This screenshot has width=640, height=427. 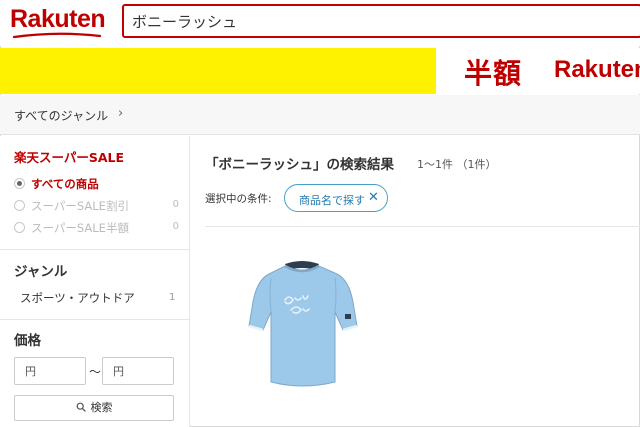 What do you see at coordinates (238, 199) in the screenshot?
I see `condition-label: 選択中の条件:` at bounding box center [238, 199].